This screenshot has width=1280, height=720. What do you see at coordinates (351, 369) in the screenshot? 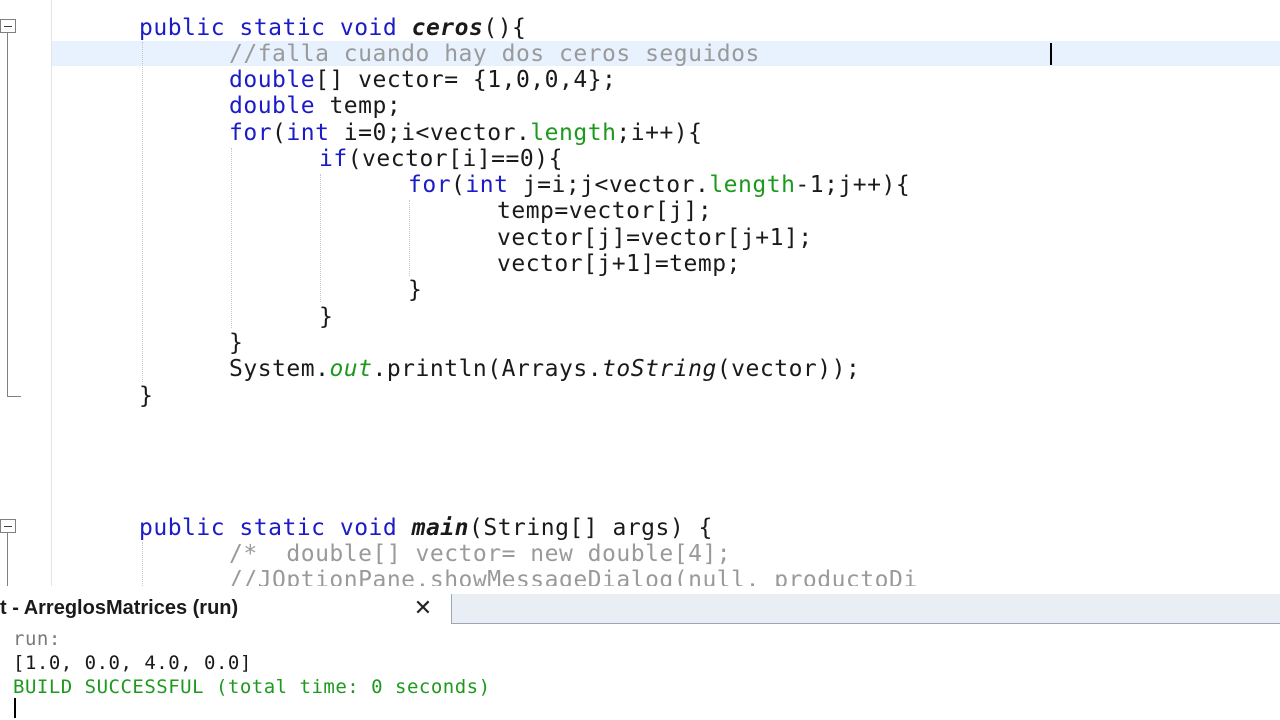
I see `code-token: out` at bounding box center [351, 369].